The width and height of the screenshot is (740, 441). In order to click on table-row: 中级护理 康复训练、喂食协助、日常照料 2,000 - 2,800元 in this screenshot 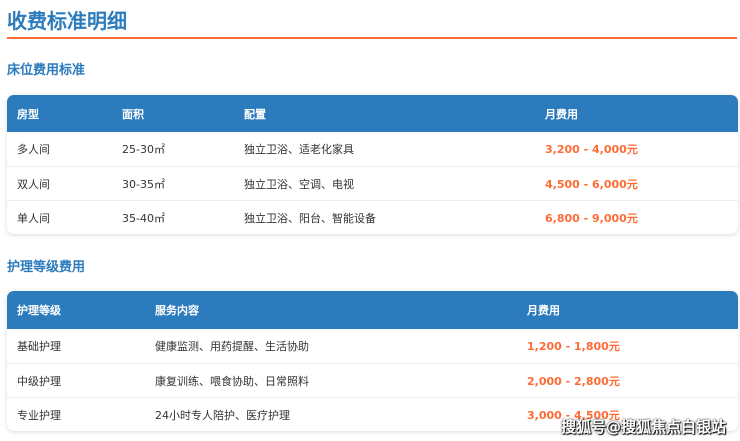, I will do `click(372, 380)`.